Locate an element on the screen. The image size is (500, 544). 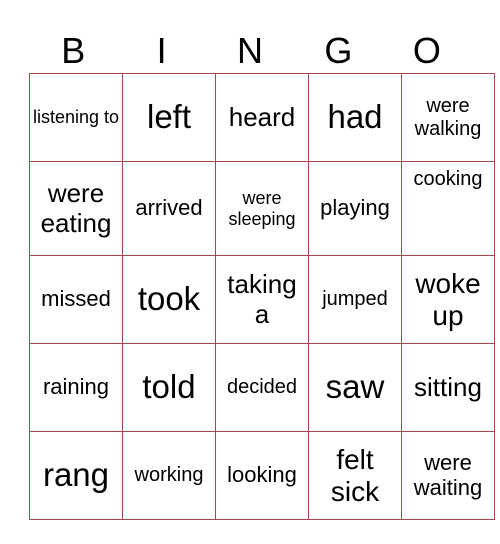
header-letter-g: G is located at coordinates (338, 50).